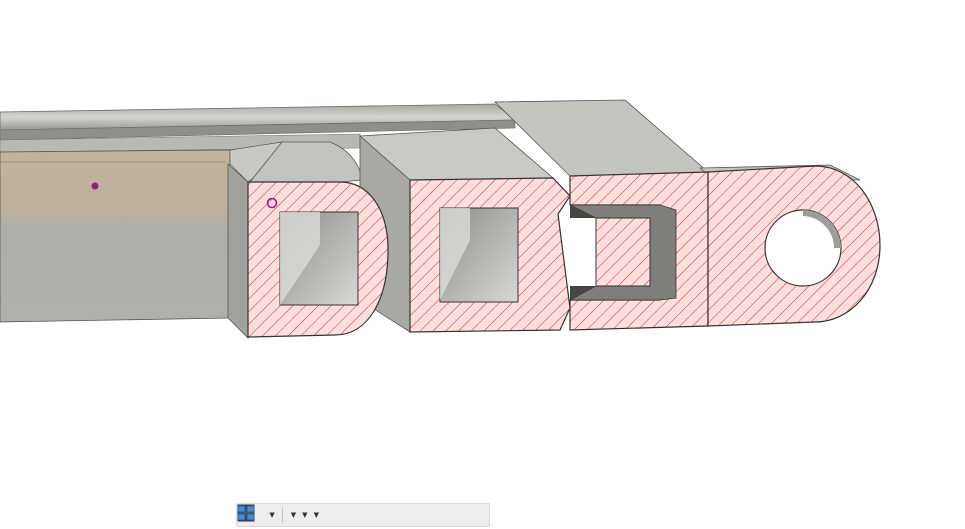 The image size is (965, 529). I want to click on pan-button, so click(249, 514).